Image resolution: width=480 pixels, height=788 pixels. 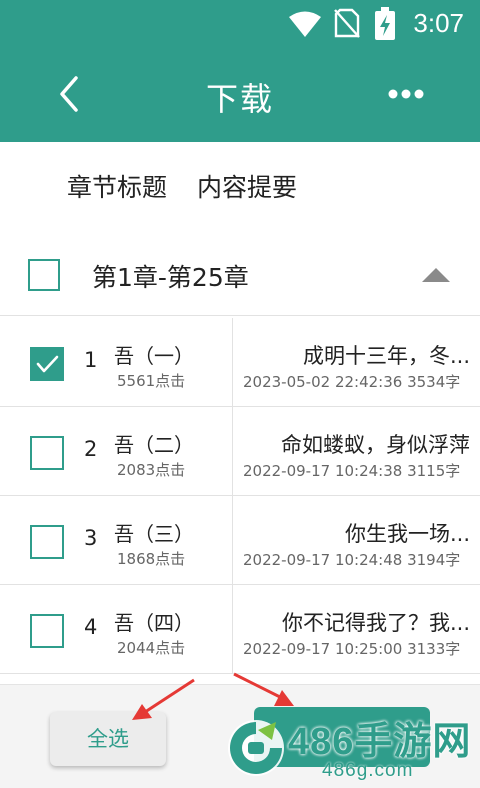 I want to click on chapter-clicks: 1868点击, so click(x=151, y=559).